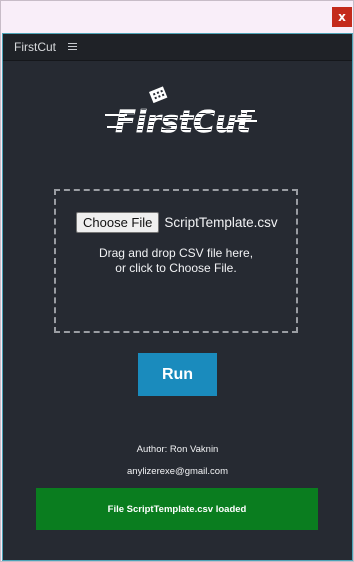  I want to click on author-credit: Author: Ron Vaknin, so click(177, 449).